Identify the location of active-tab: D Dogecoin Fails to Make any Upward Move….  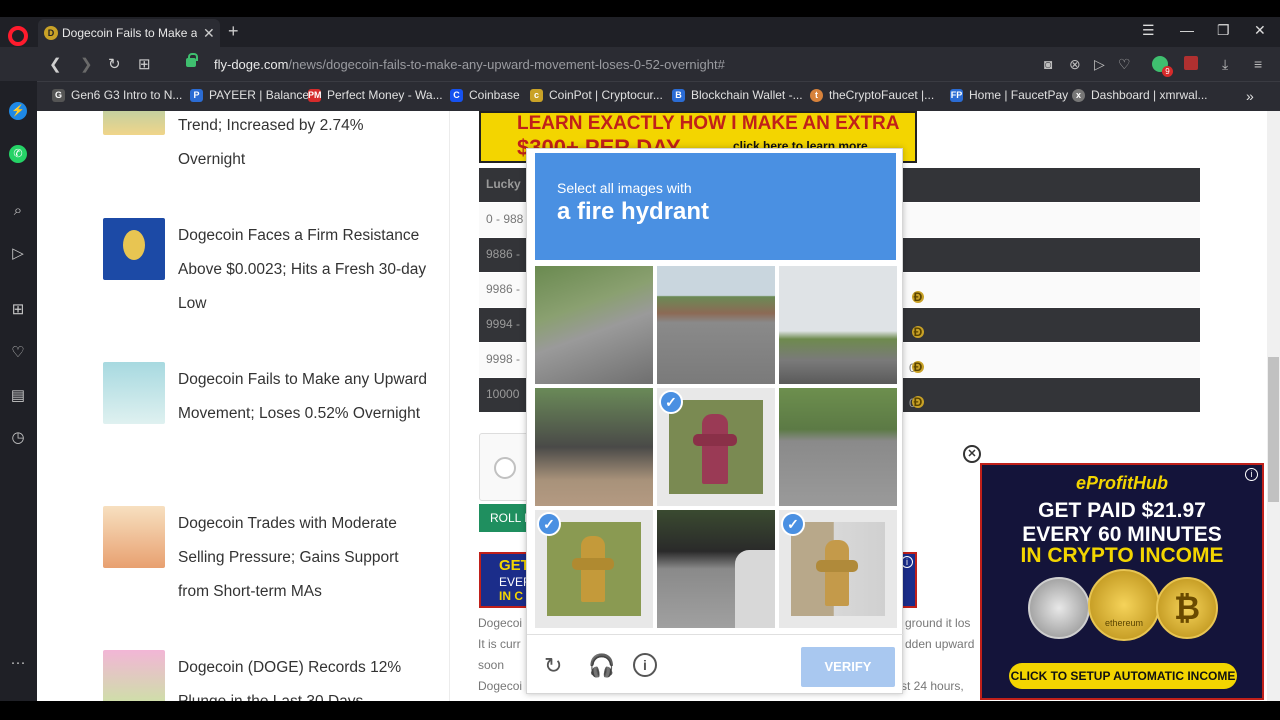
(129, 33).